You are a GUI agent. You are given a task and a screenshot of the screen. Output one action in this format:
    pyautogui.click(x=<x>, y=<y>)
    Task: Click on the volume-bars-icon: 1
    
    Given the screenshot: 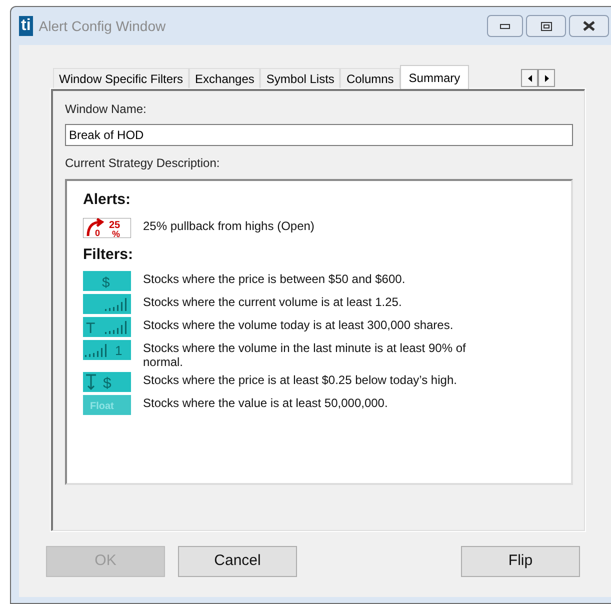 What is the action you would take?
    pyautogui.click(x=107, y=350)
    